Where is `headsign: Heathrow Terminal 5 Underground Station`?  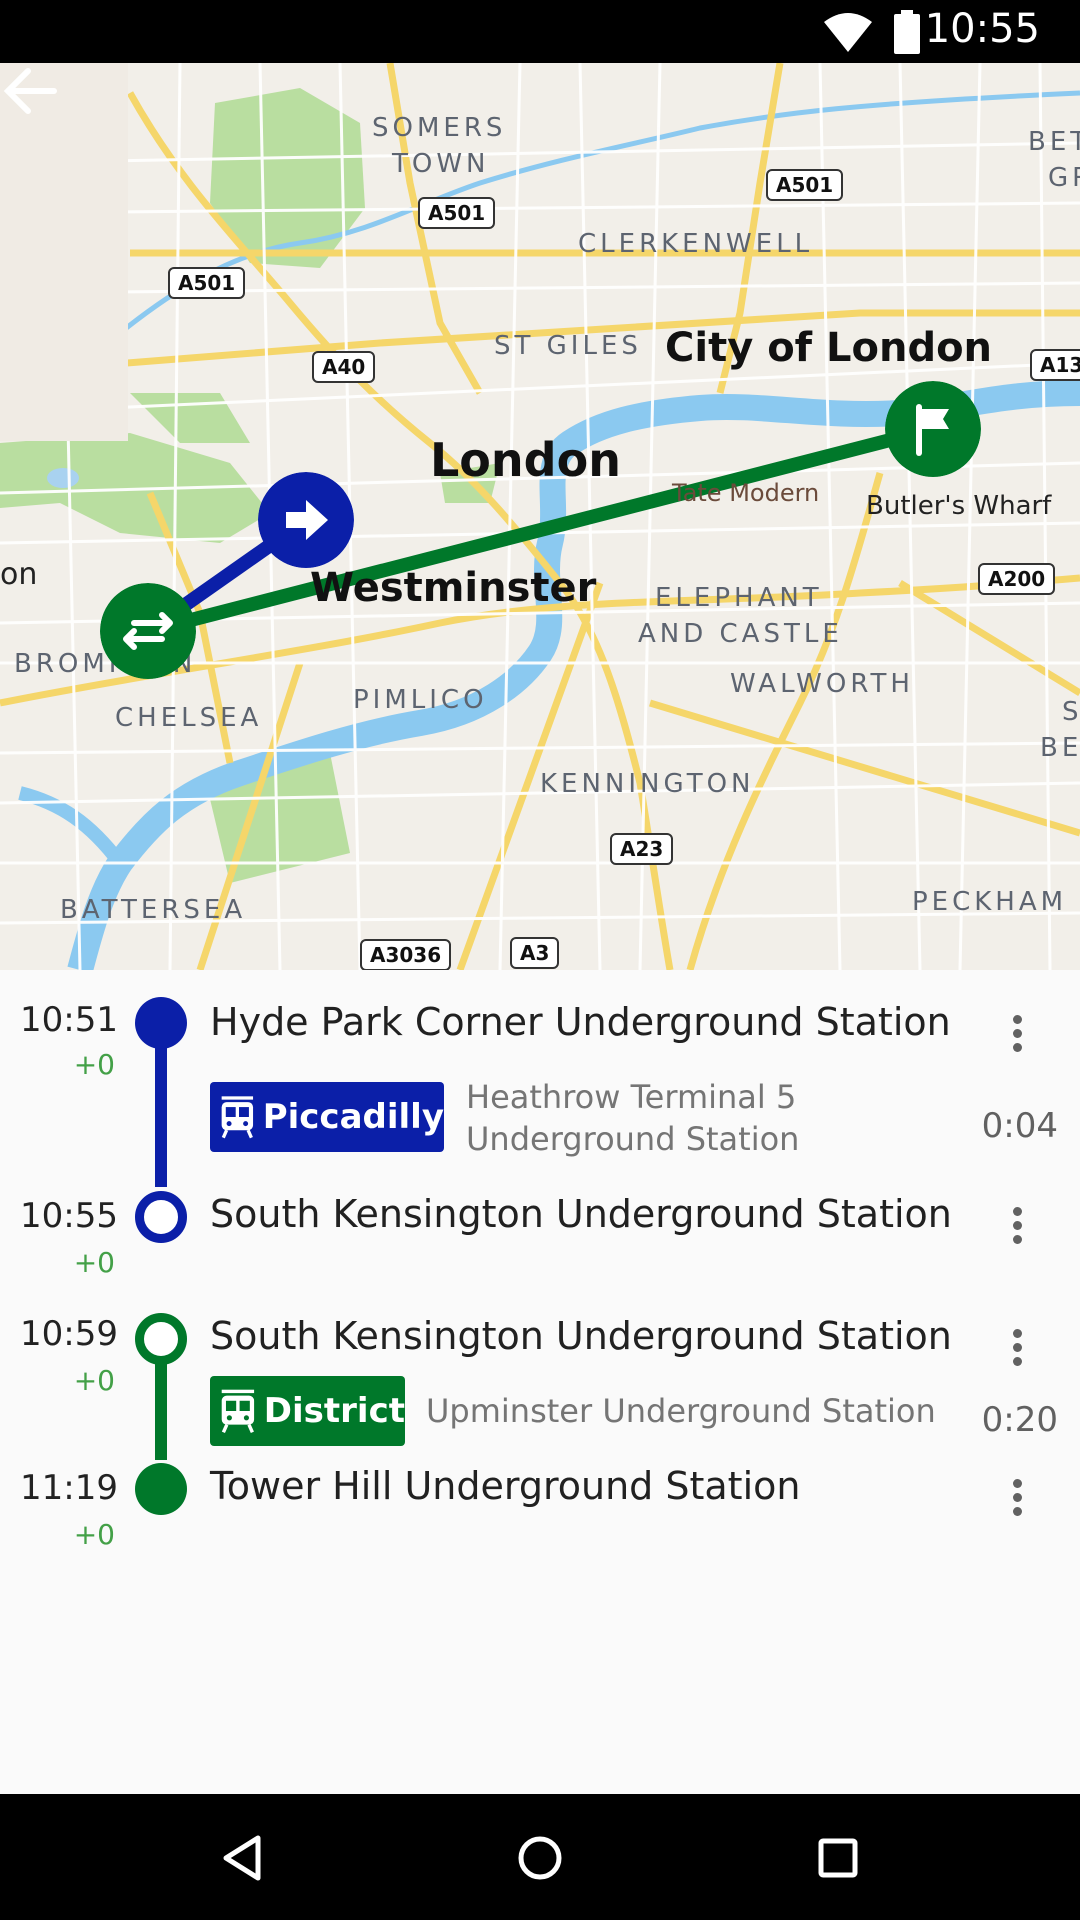
headsign: Heathrow Terminal 5 Underground Station is located at coordinates (632, 1118).